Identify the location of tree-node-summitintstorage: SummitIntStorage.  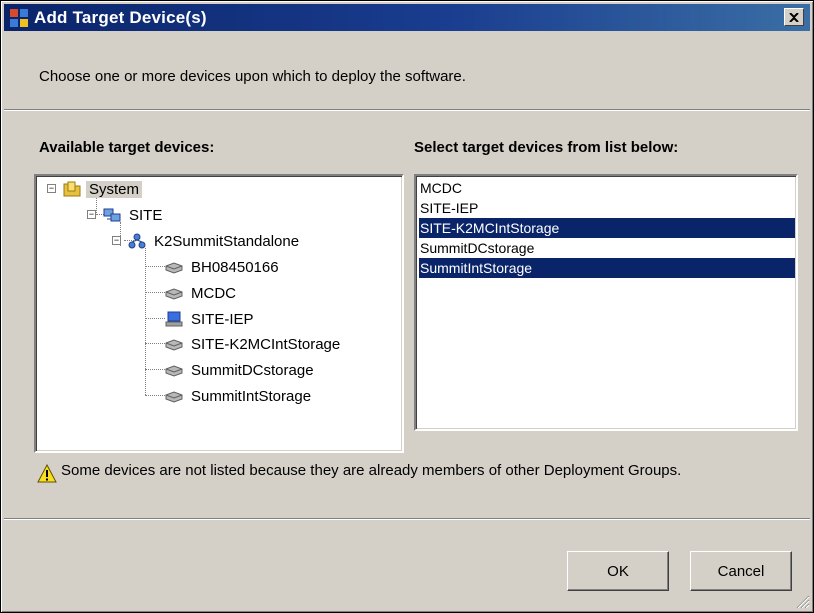
(239, 396).